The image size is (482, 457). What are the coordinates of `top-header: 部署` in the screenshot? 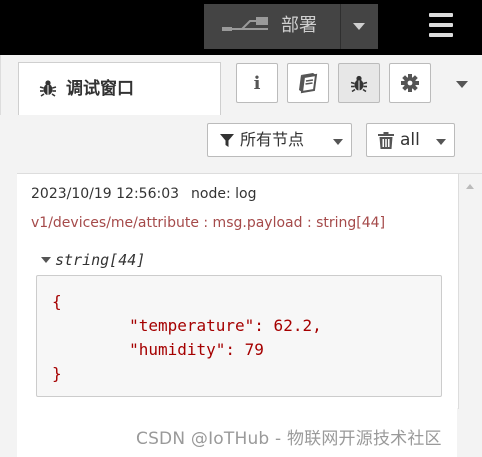 It's located at (241, 27).